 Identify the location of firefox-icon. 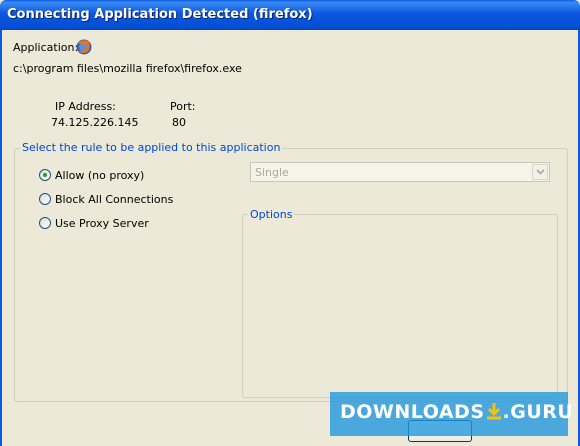
(84, 47).